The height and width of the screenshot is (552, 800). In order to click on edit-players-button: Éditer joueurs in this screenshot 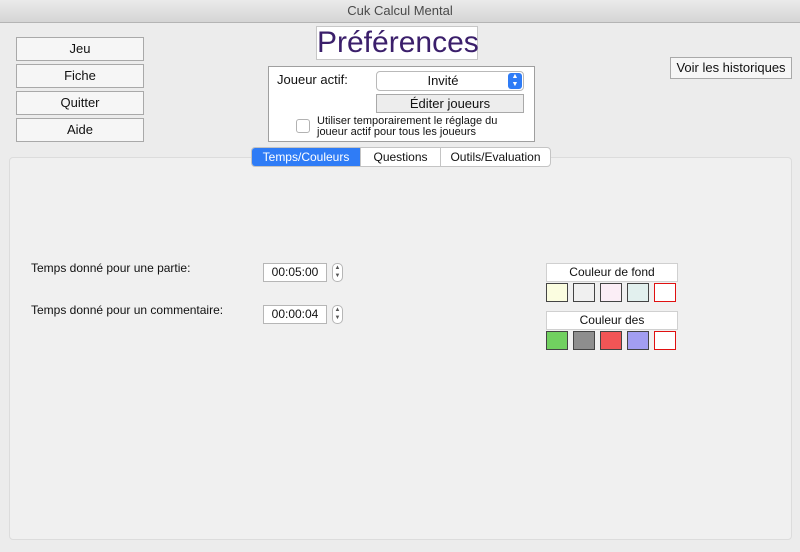, I will do `click(450, 103)`.